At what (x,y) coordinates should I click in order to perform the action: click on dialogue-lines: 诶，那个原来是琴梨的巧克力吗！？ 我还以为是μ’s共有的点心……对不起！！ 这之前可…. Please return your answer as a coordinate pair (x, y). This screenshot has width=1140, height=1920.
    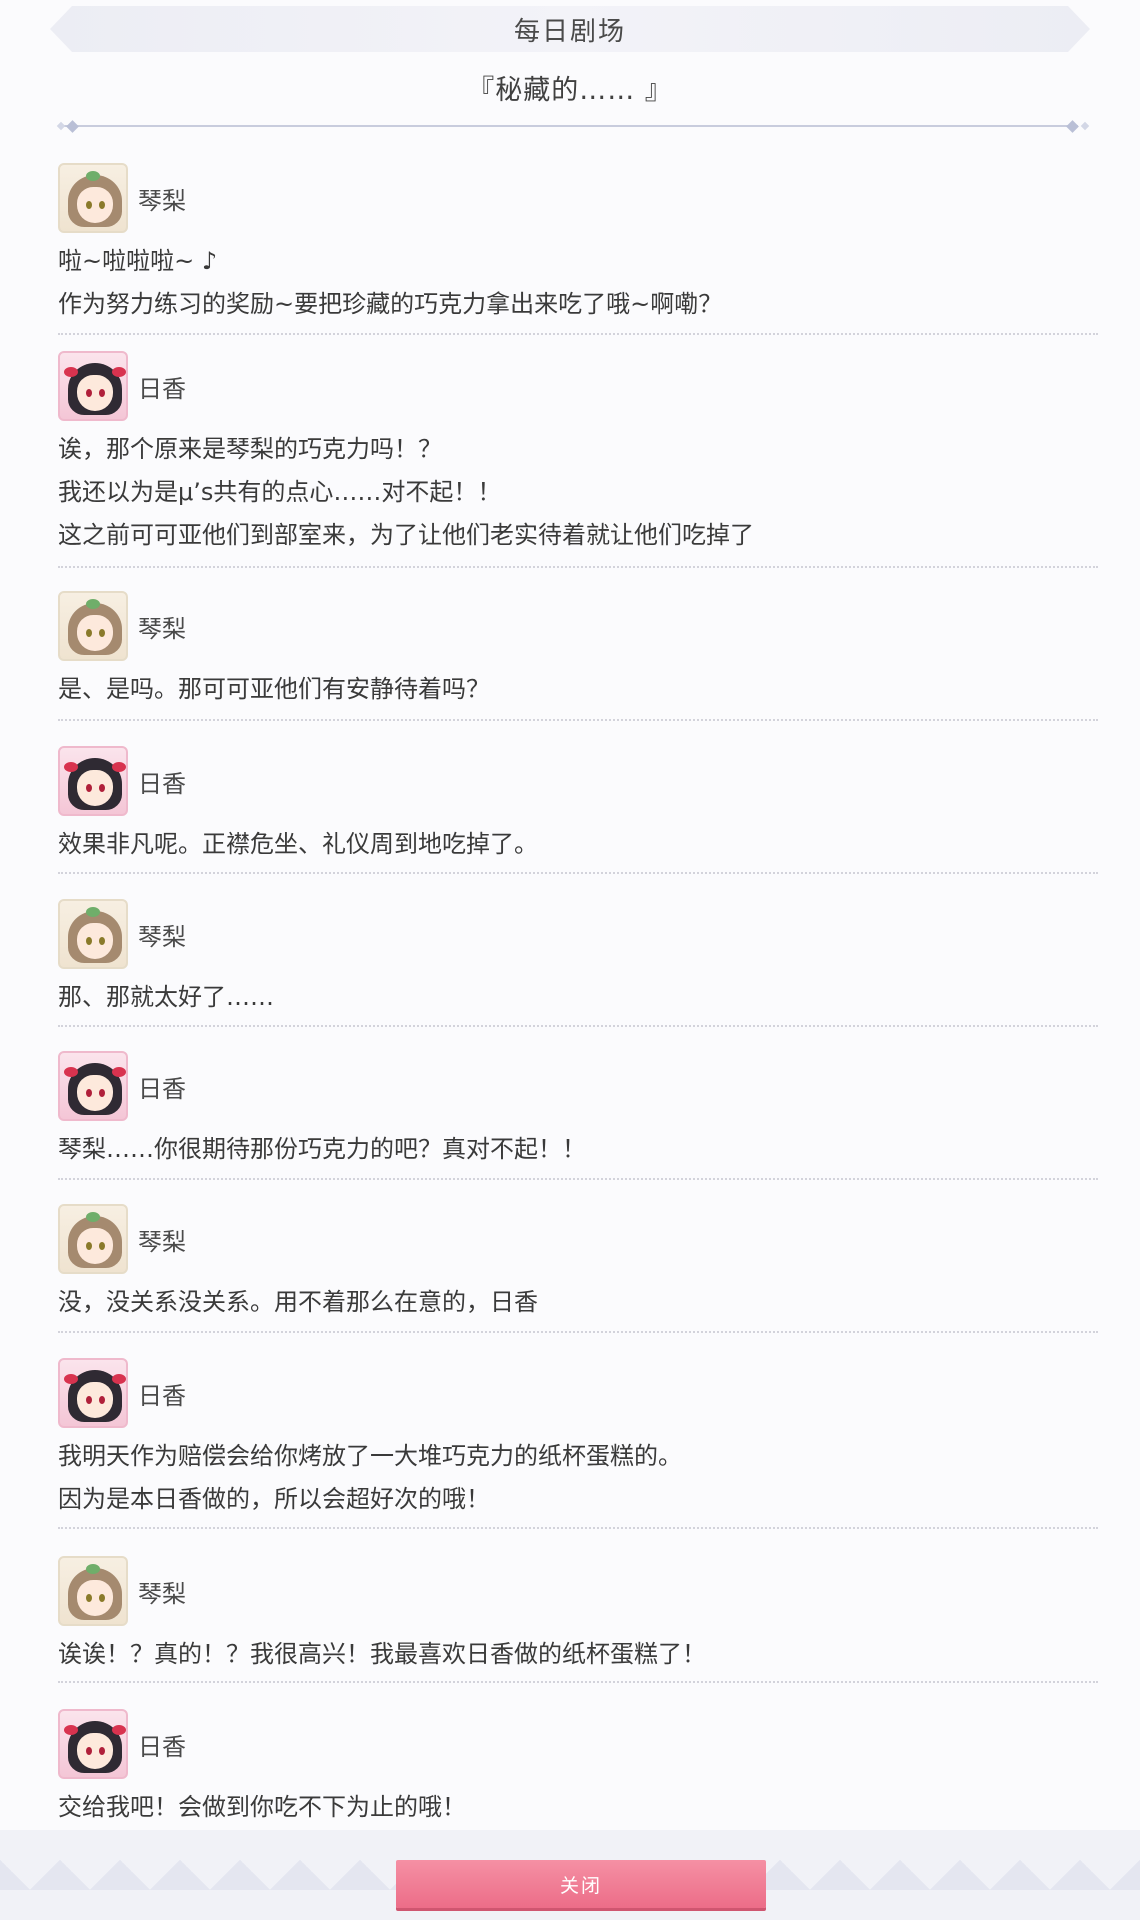
    Looking at the image, I should click on (578, 492).